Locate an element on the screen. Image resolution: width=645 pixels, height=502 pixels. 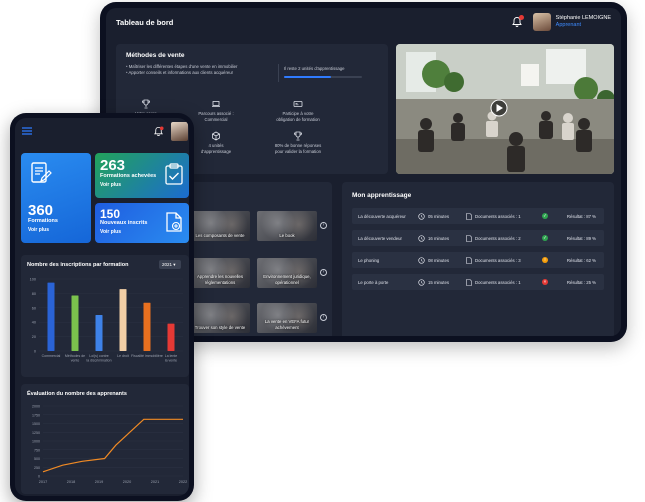
course-video is located at coordinates (505, 109).